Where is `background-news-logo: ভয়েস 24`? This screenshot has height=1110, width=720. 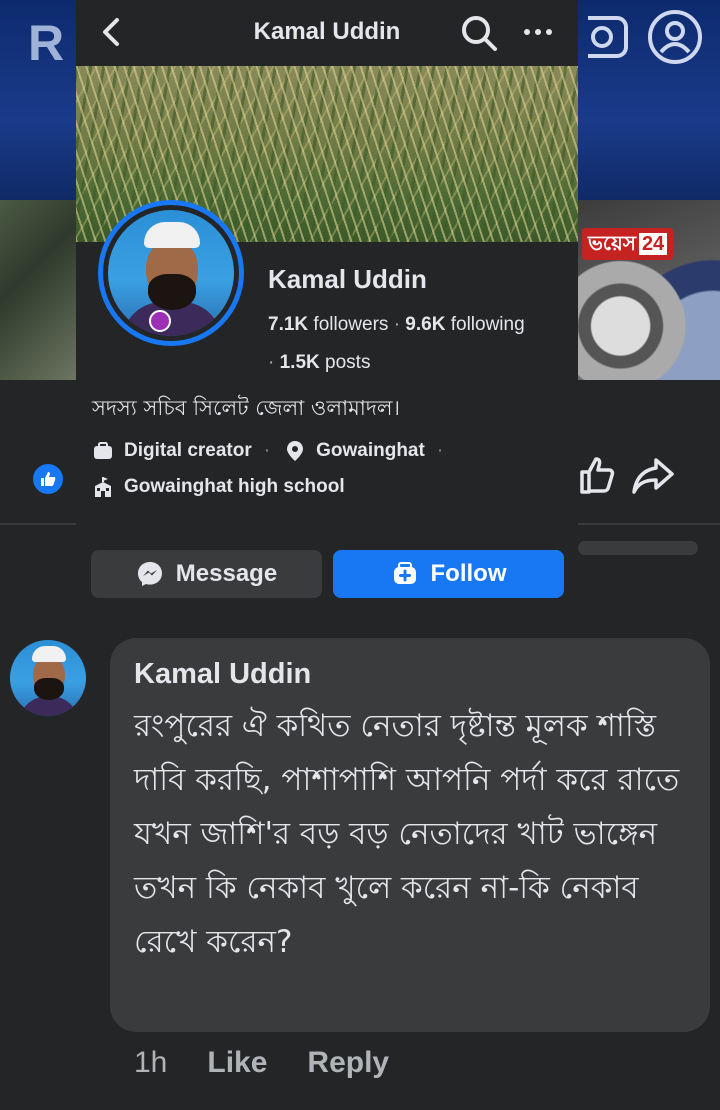
background-news-logo: ভয়েস 24 is located at coordinates (628, 244).